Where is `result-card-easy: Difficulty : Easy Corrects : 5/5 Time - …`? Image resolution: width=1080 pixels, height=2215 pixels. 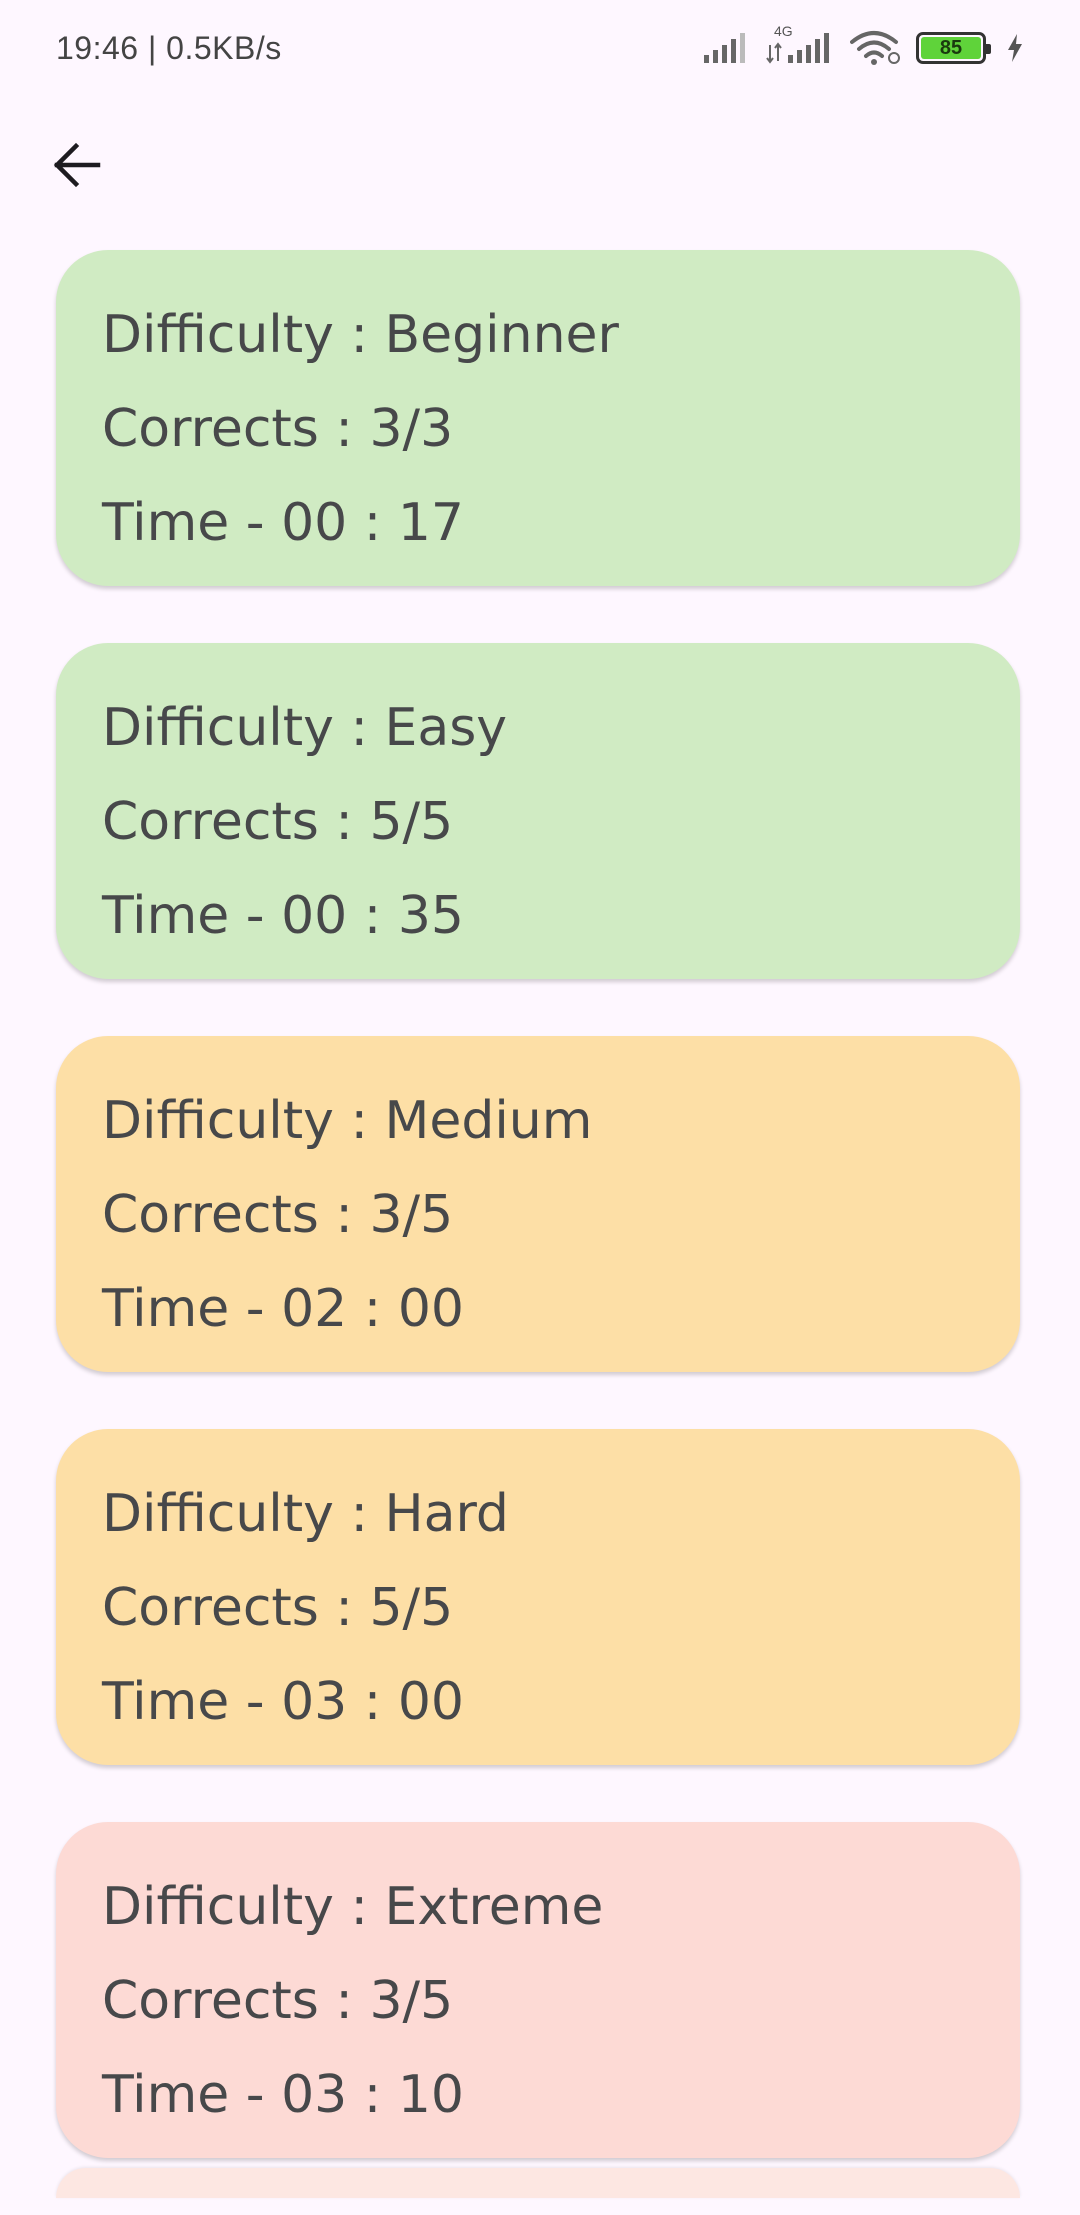
result-card-easy: Difficulty : Easy Corrects : 5/5 Time - … is located at coordinates (538, 811).